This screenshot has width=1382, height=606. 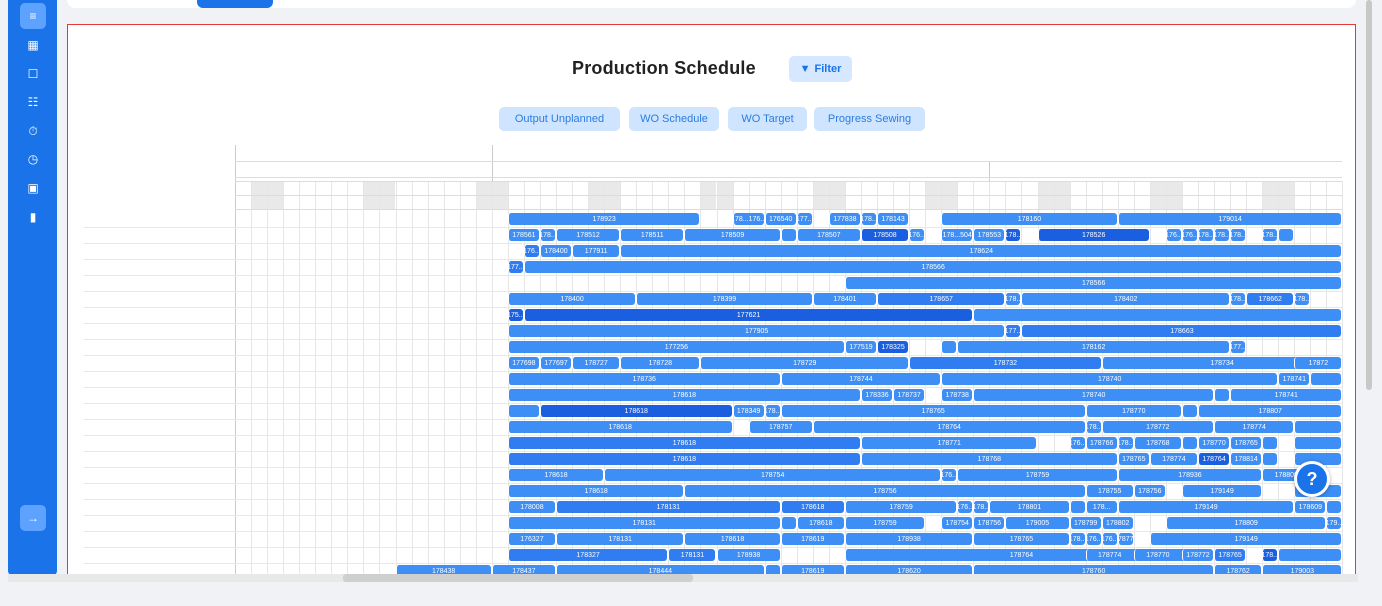 What do you see at coordinates (724, 299) in the screenshot?
I see `schedule-bar: 178399` at bounding box center [724, 299].